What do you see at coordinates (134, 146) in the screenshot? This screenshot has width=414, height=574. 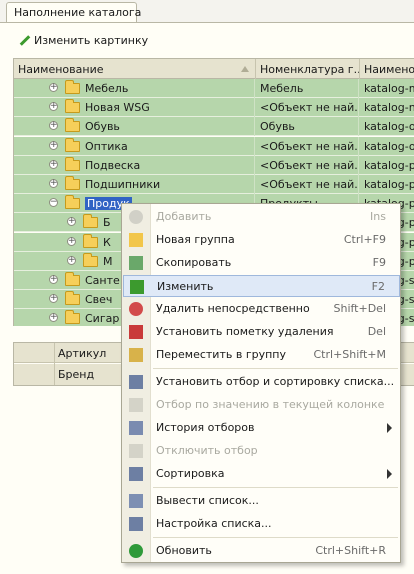 I see `cell-name: + Оптика` at bounding box center [134, 146].